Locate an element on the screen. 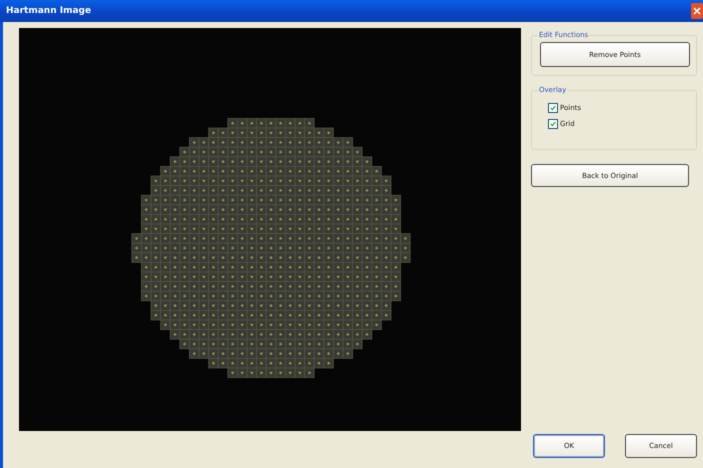 This screenshot has height=468, width=703. close-icon is located at coordinates (697, 11).